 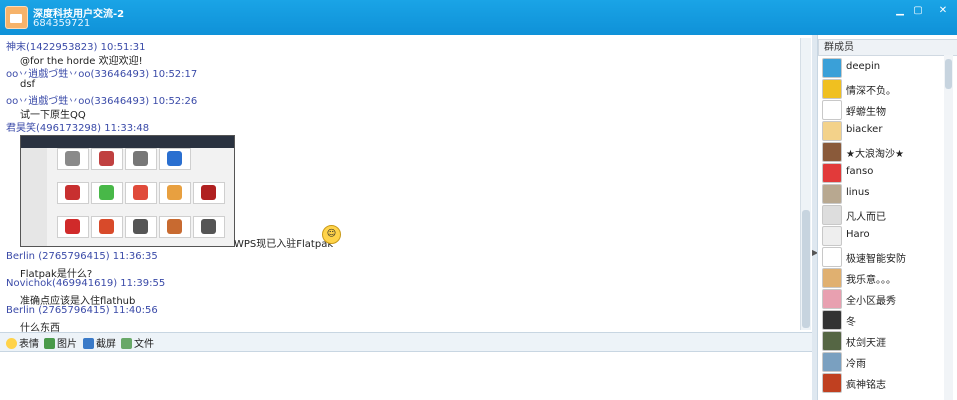 I want to click on image-button: 图片, so click(x=60, y=342).